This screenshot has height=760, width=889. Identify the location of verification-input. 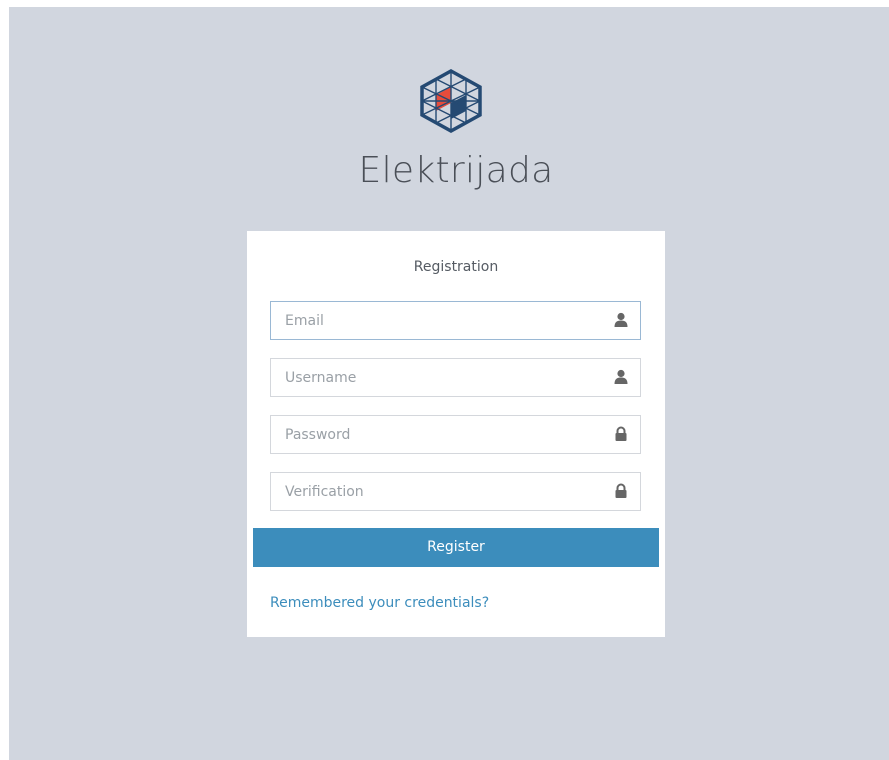
(436, 491).